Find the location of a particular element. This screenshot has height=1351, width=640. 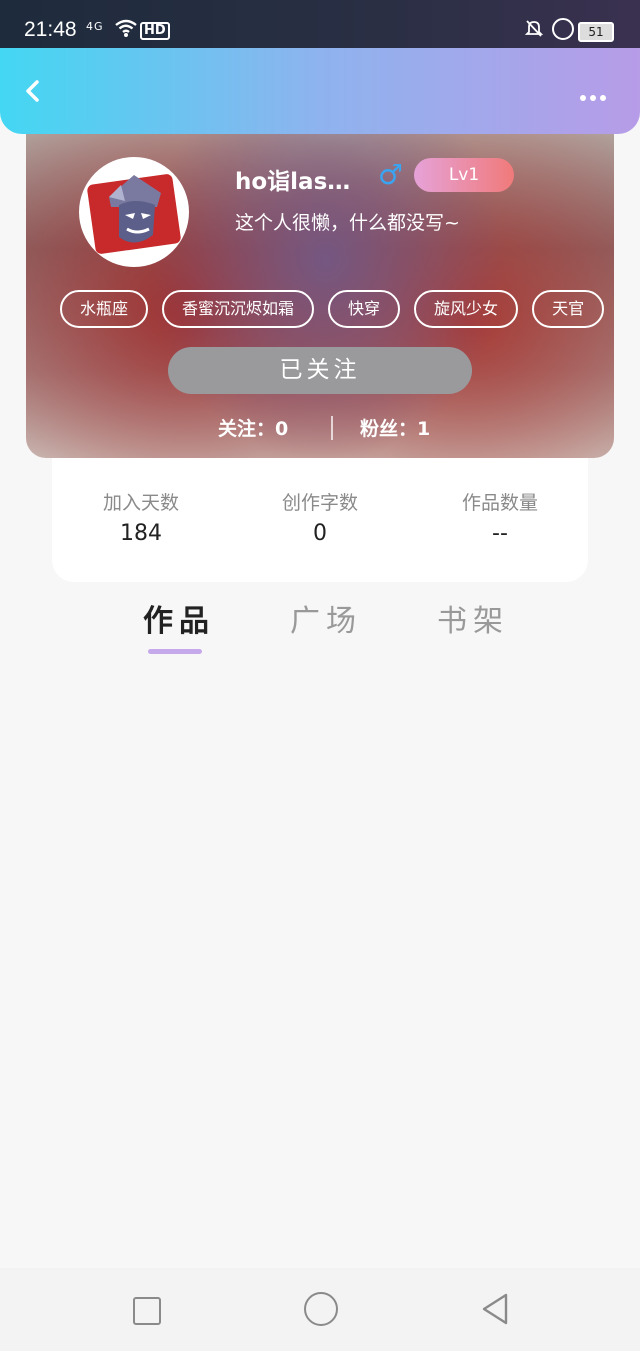

cellular-signal-icon: 4G is located at coordinates (95, 26).